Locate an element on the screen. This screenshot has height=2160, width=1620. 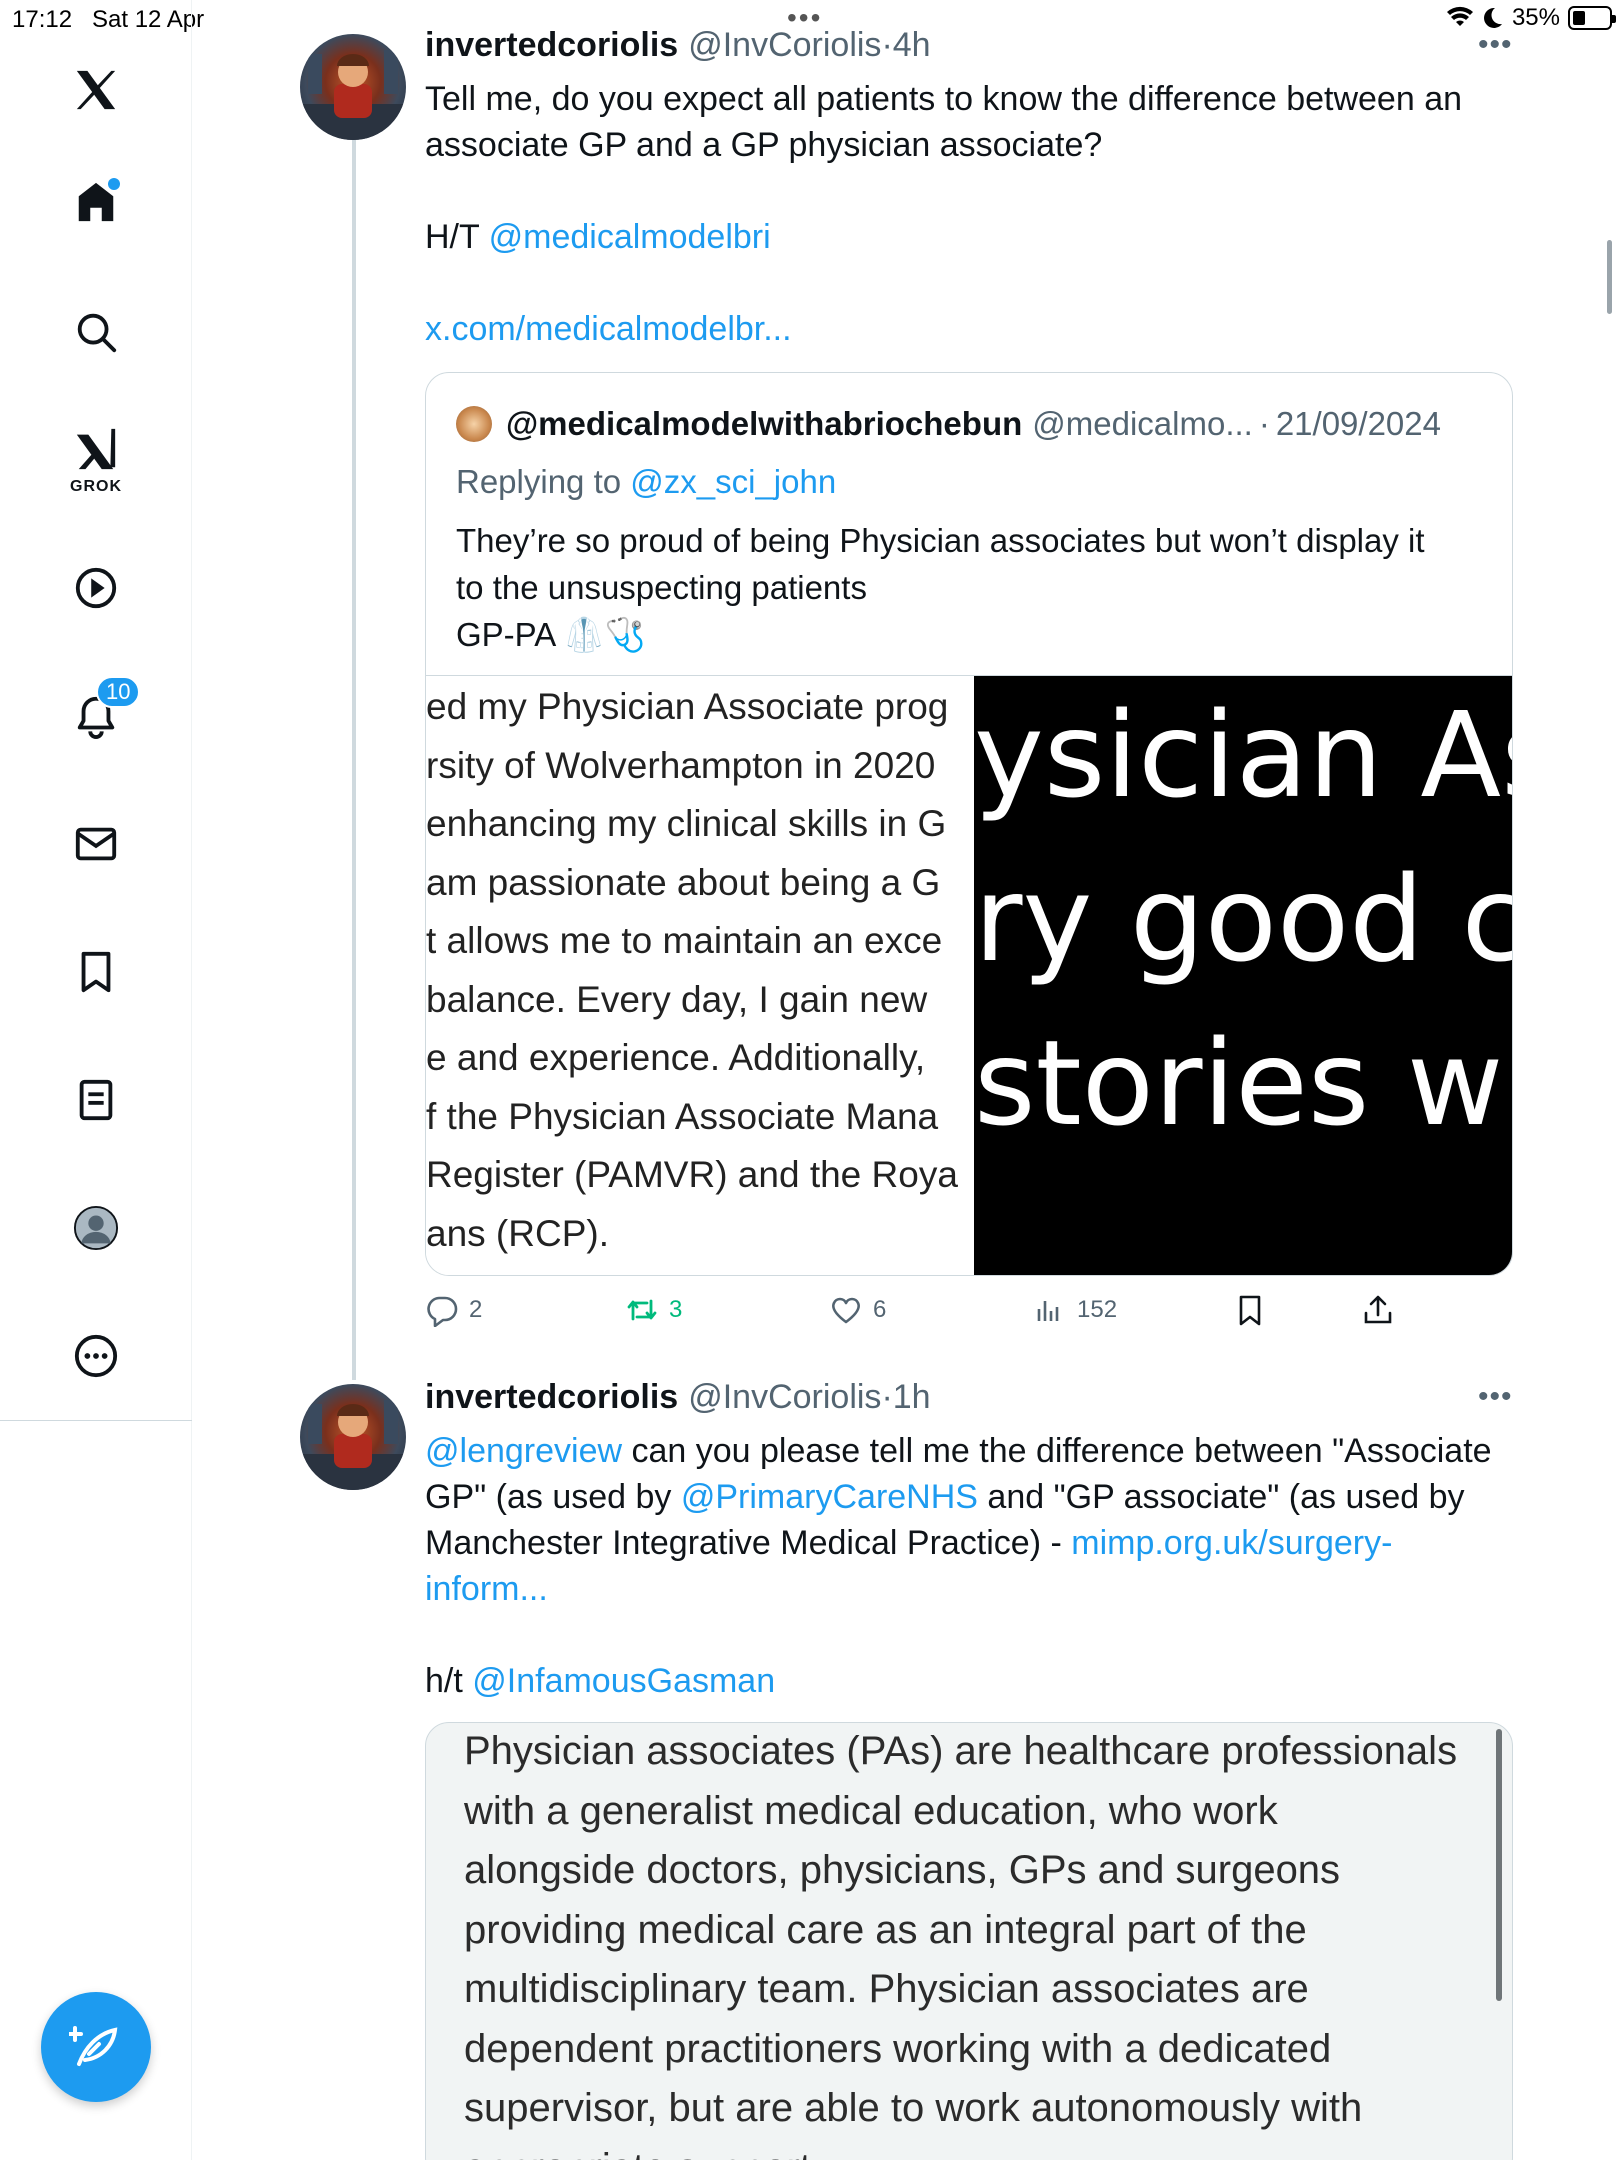
hat-tip-prefix: H/T is located at coordinates (457, 237).